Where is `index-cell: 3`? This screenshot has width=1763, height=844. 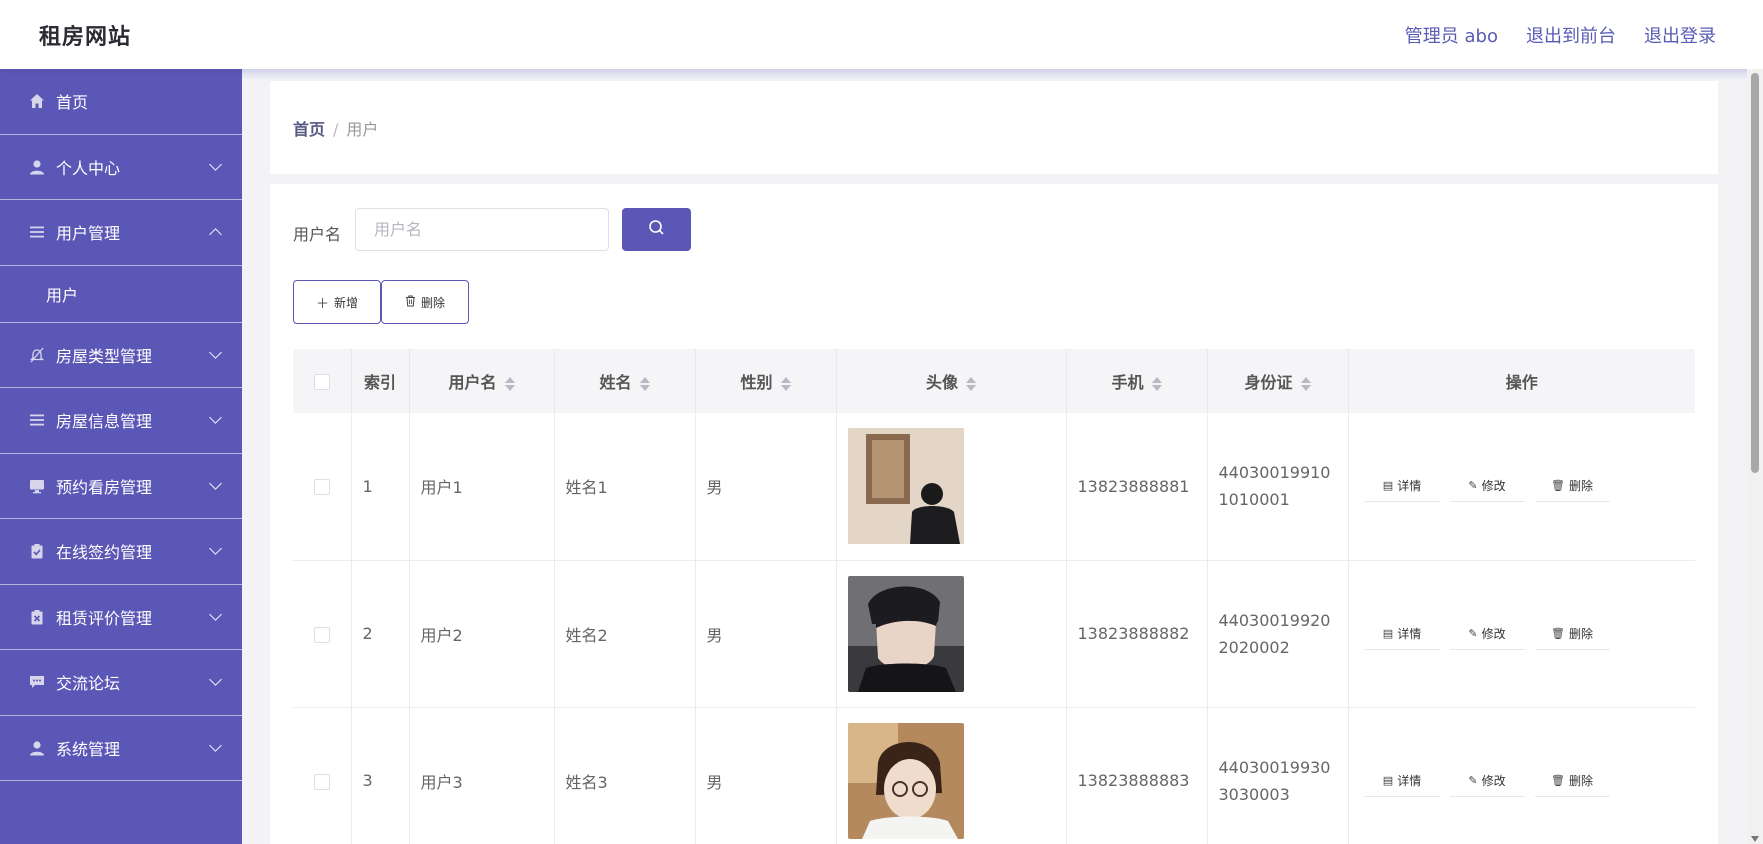
index-cell: 3 is located at coordinates (380, 775).